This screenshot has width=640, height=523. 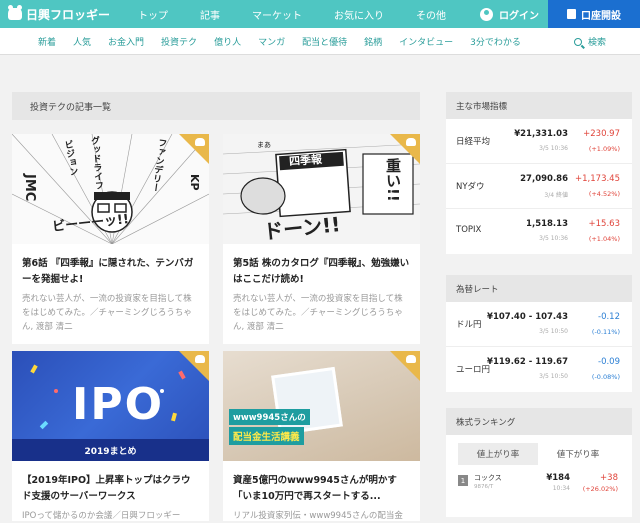 I want to click on rank-stock-code: 9876/T, so click(x=484, y=487).